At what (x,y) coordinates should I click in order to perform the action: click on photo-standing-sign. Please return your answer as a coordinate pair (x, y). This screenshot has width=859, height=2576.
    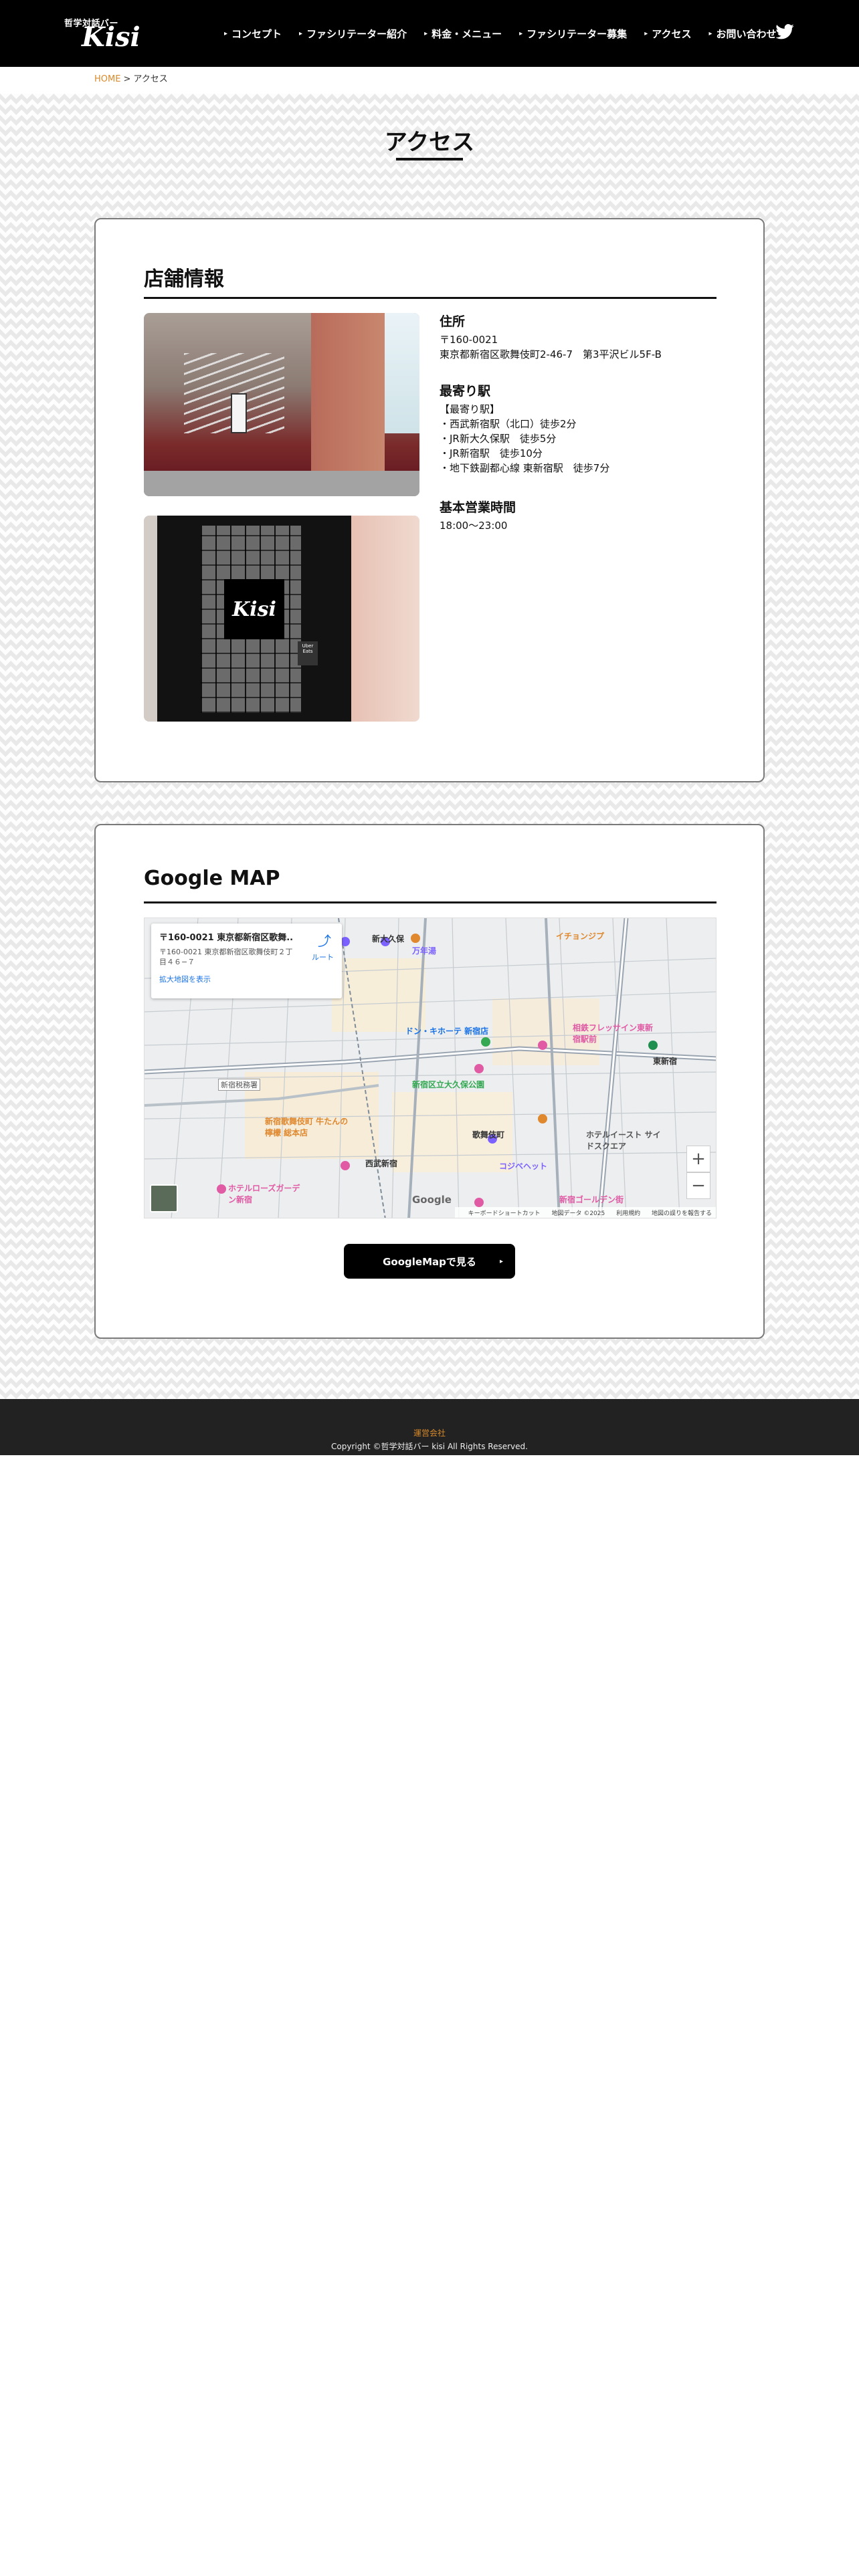
    Looking at the image, I should click on (239, 413).